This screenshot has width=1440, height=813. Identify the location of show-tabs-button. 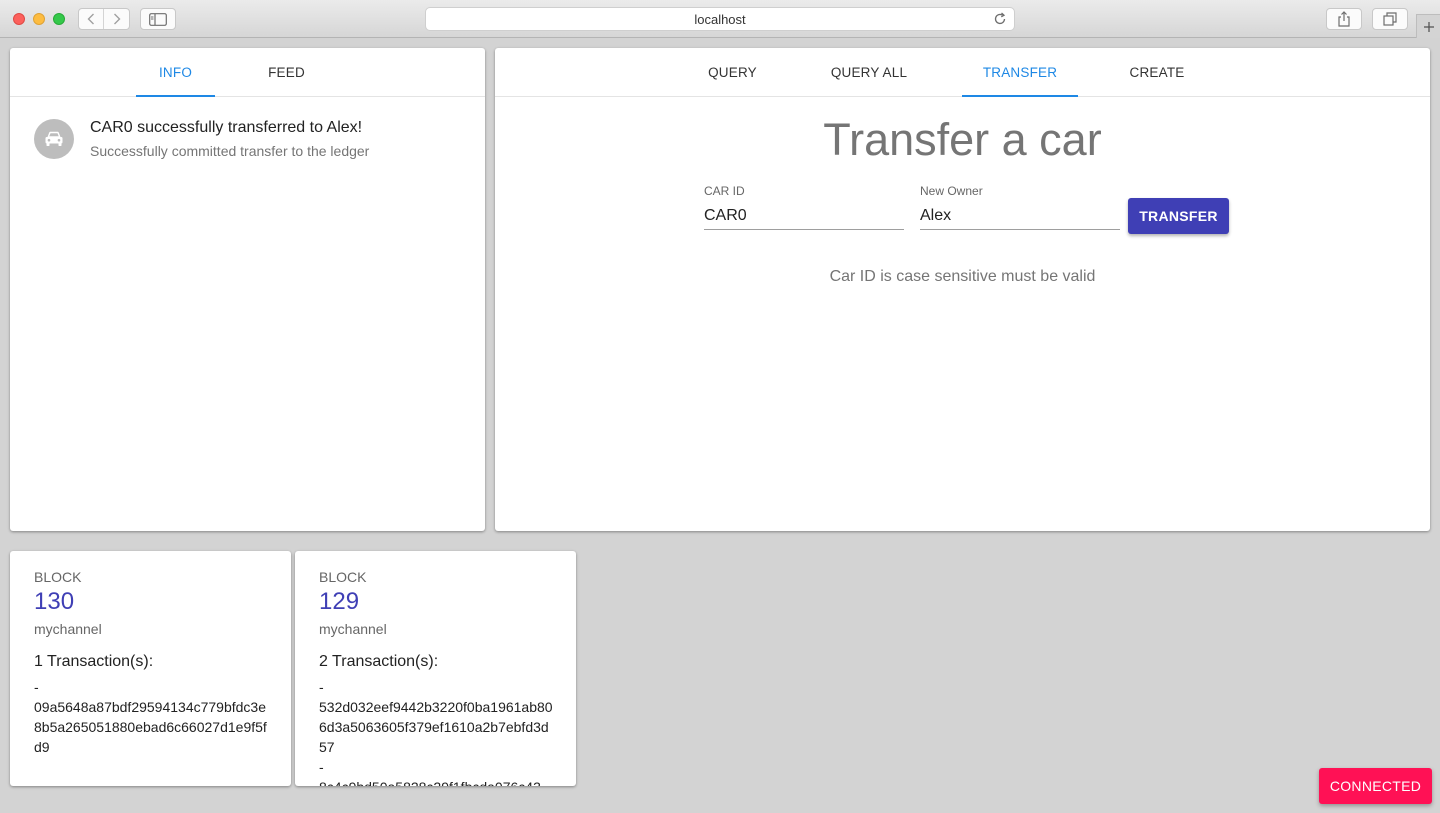
(1390, 19).